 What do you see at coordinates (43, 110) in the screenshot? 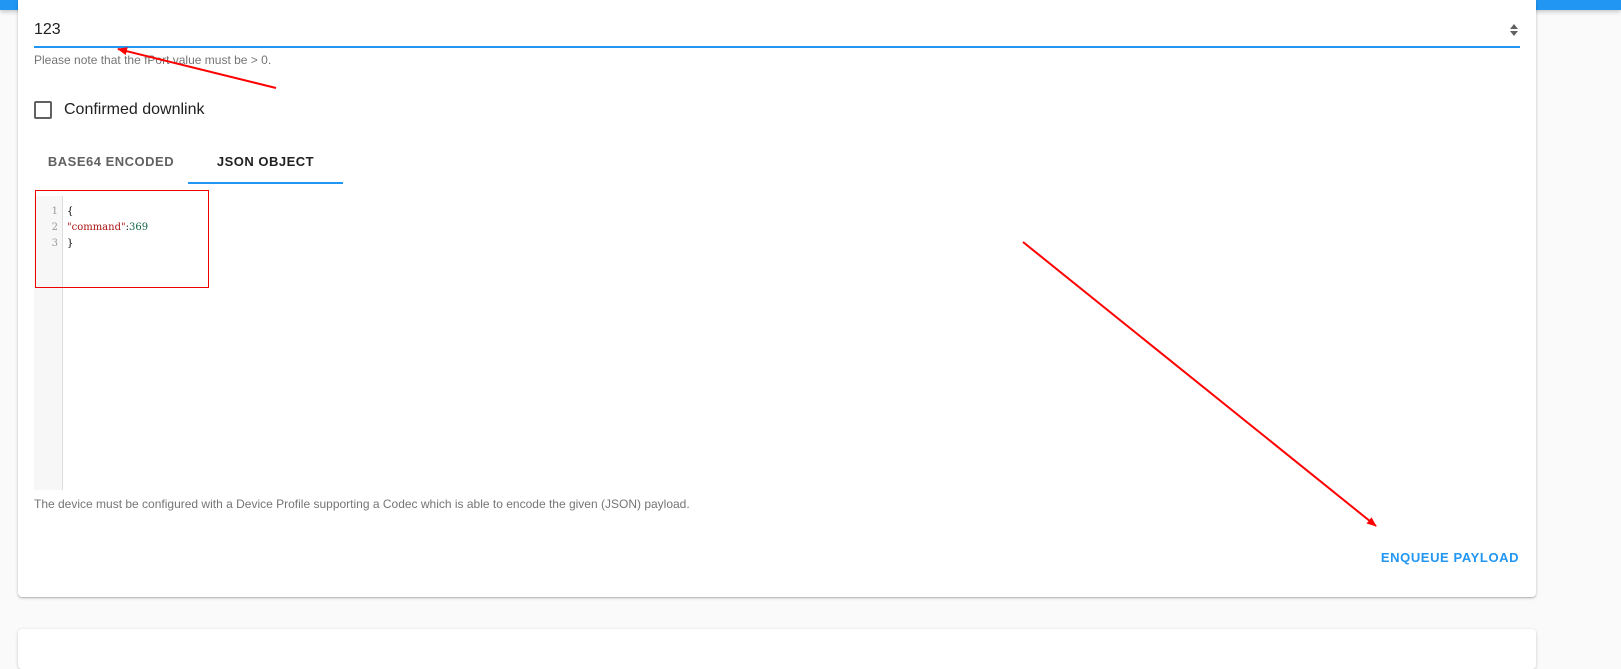
I see `checkbox-box` at bounding box center [43, 110].